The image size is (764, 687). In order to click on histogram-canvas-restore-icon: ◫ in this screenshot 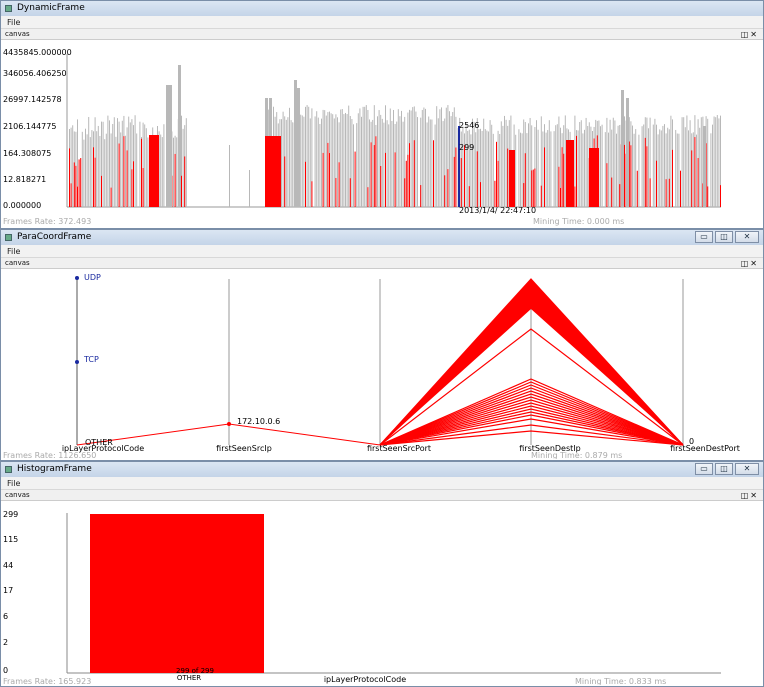, I will do `click(746, 495)`.